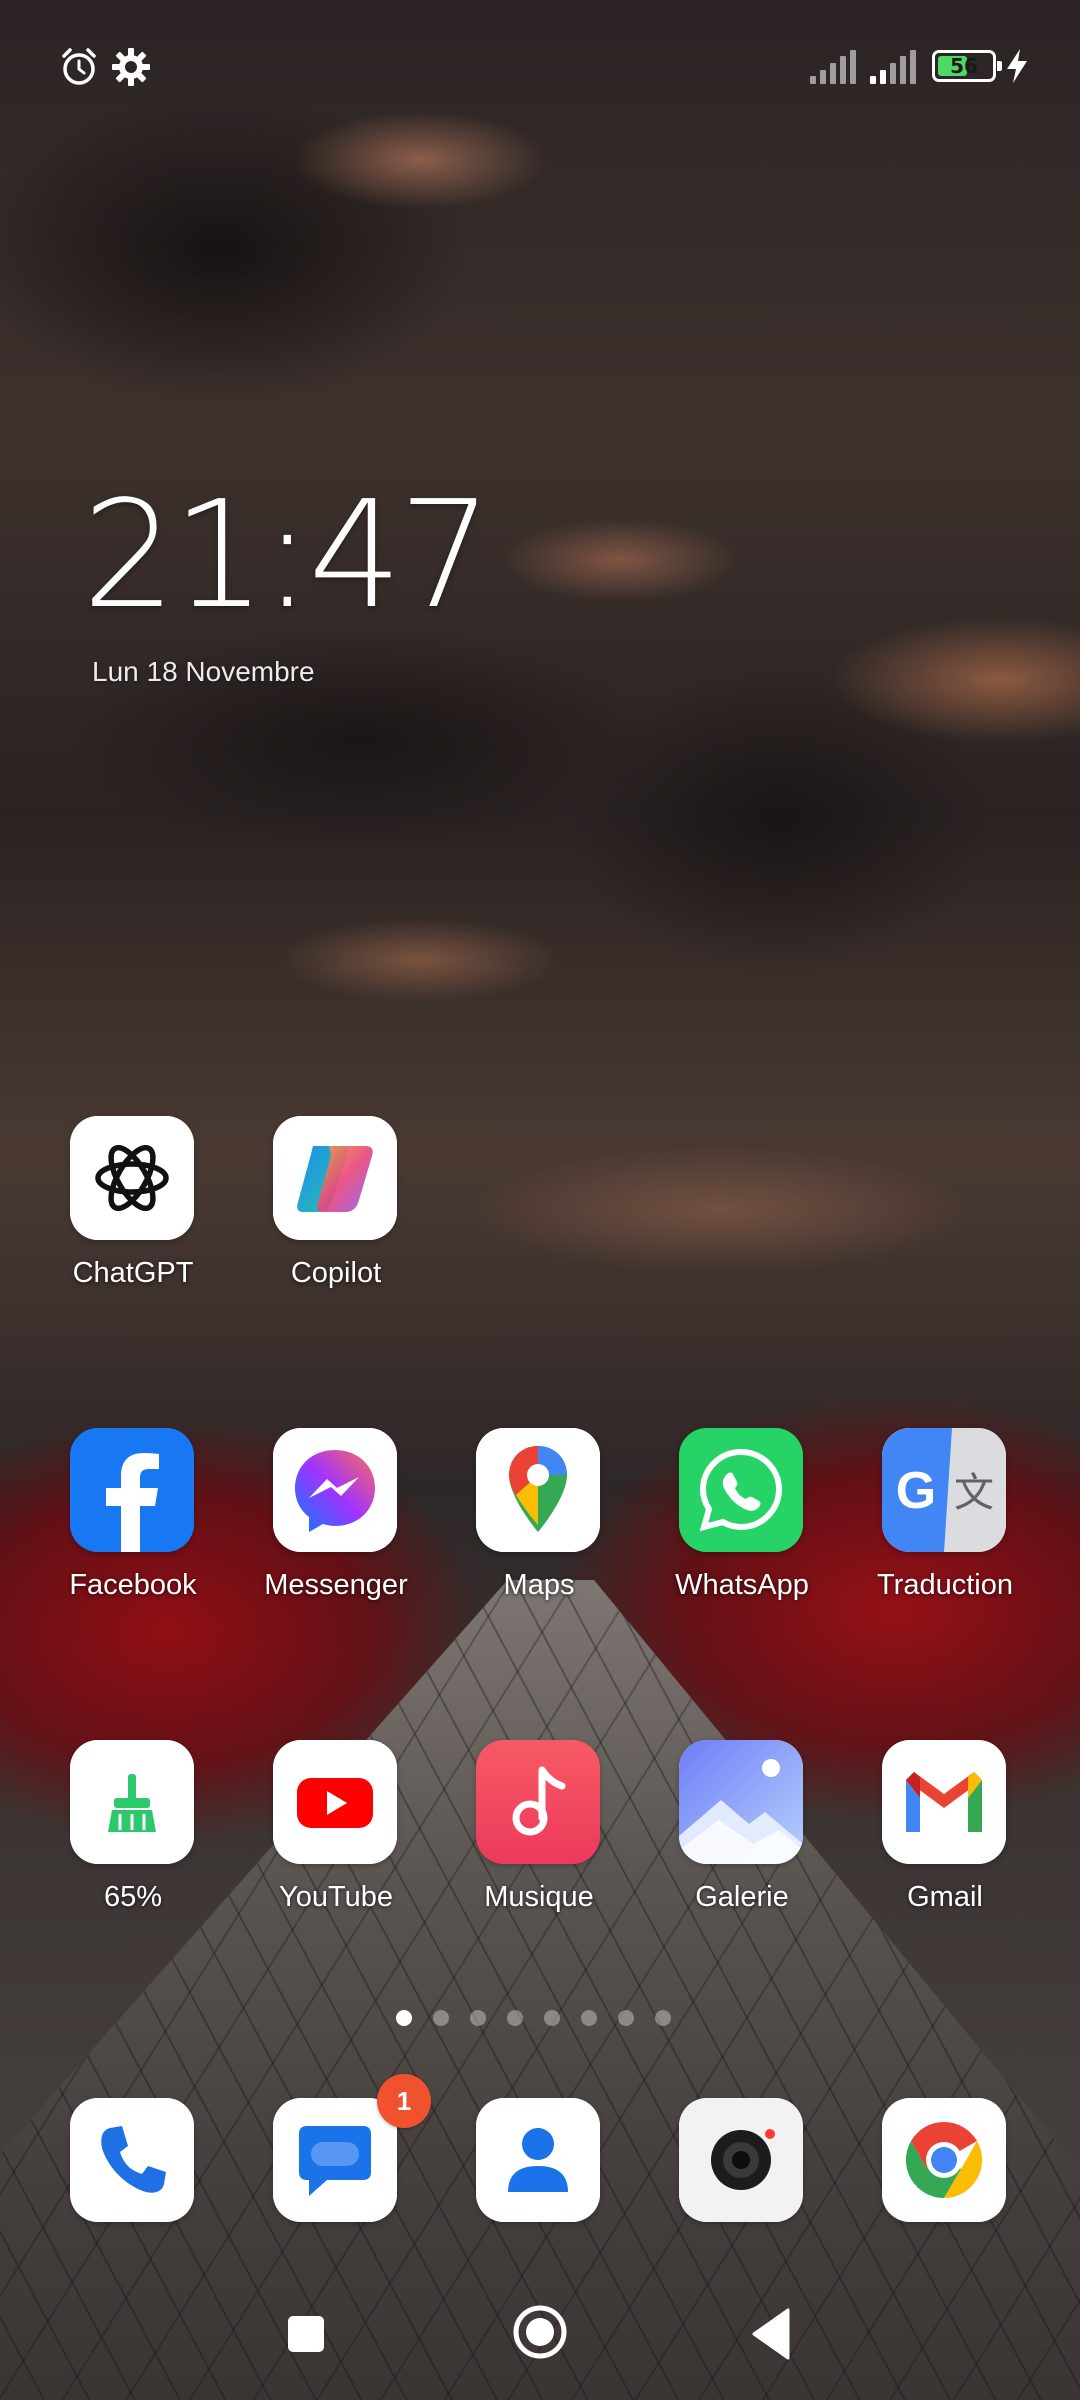  I want to click on app-label-musique: Musique, so click(539, 1897).